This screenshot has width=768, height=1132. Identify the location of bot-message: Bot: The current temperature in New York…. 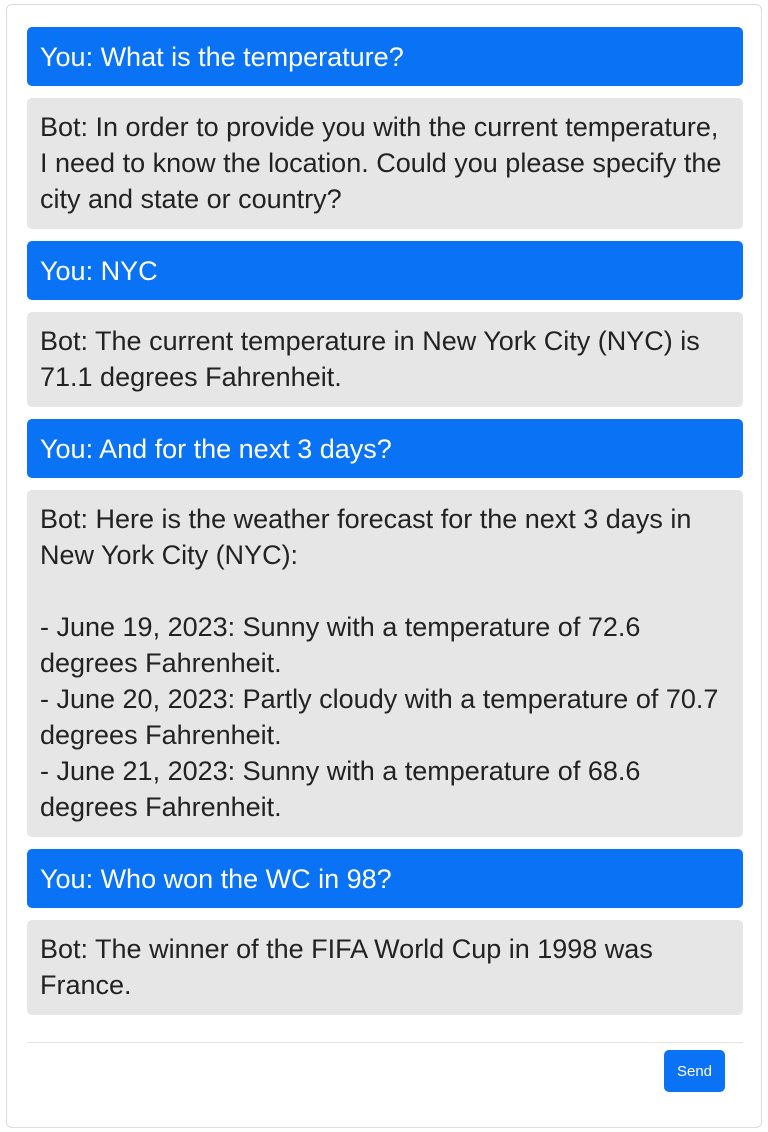
(385, 359).